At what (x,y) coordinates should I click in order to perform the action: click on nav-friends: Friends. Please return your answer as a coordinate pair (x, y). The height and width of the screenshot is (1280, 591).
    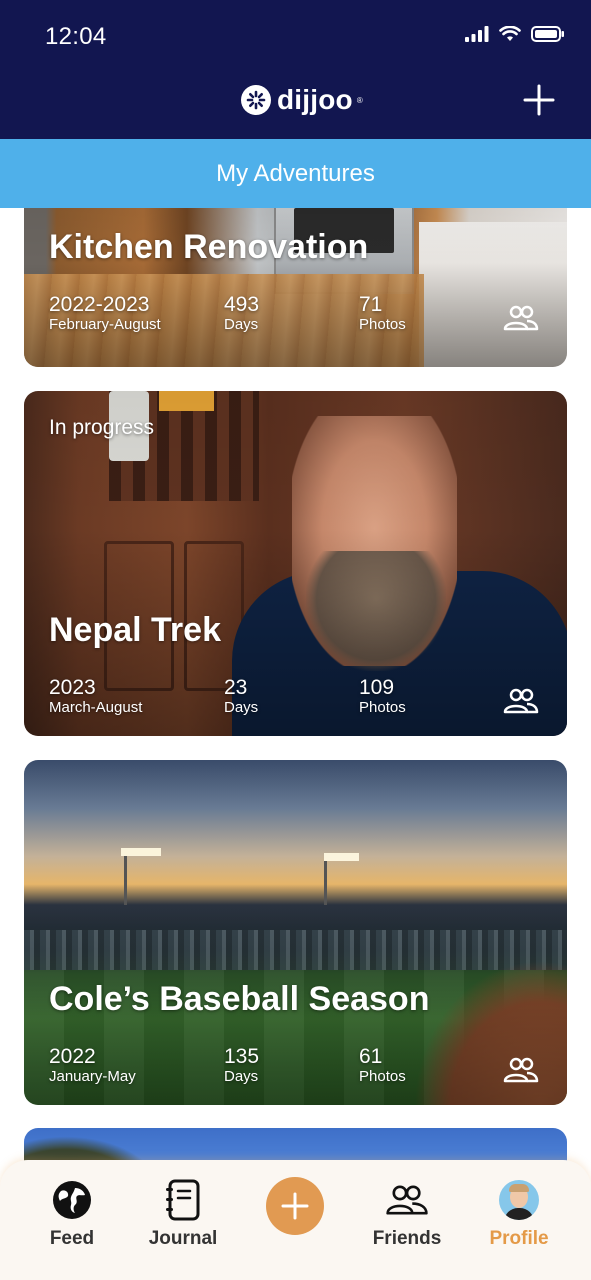
    Looking at the image, I should click on (407, 1214).